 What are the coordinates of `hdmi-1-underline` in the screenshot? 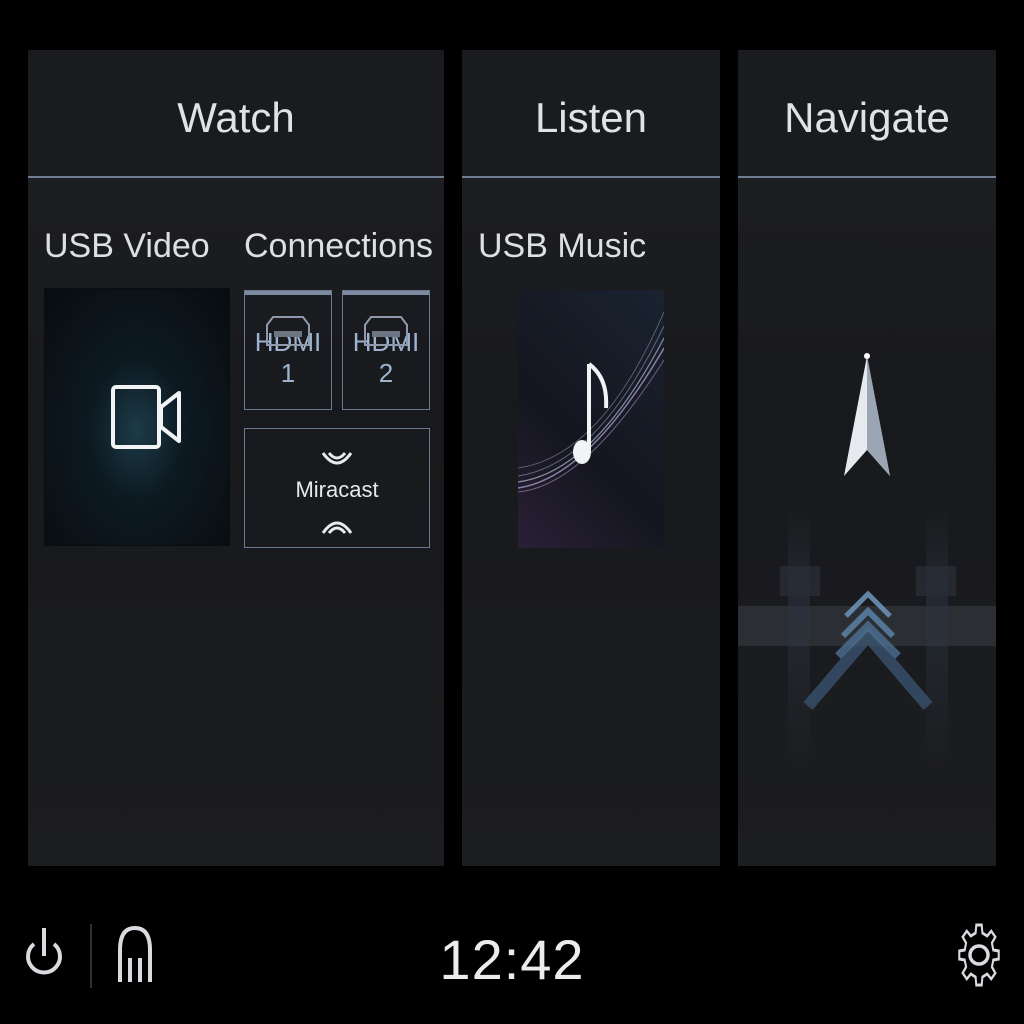 It's located at (288, 293).